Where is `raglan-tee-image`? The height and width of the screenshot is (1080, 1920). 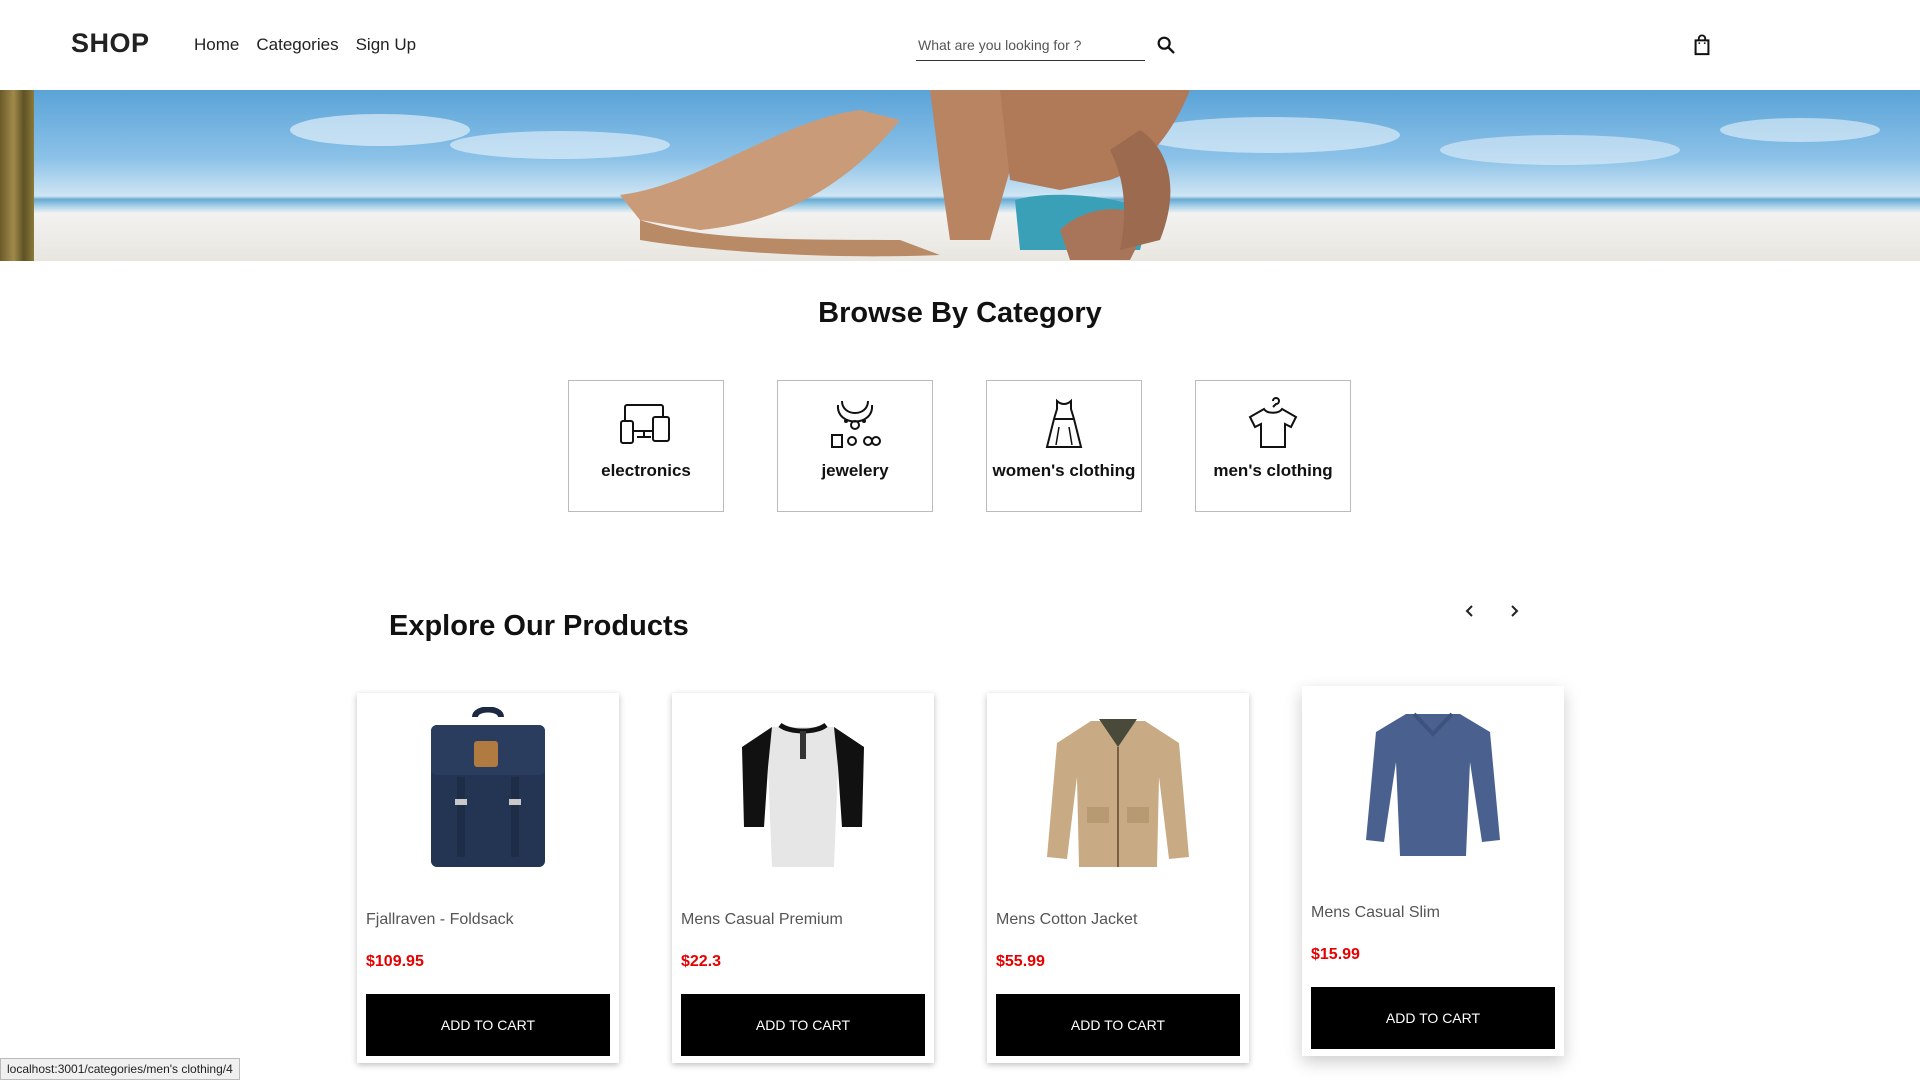 raglan-tee-image is located at coordinates (803, 794).